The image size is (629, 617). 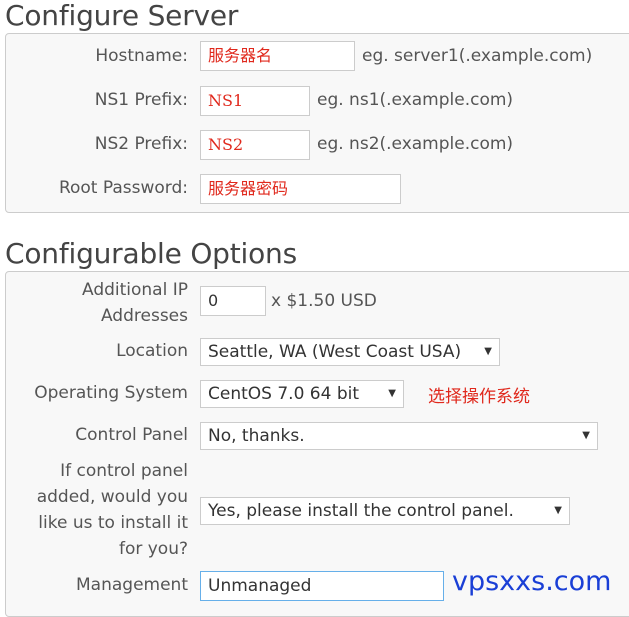 I want to click on install-panel-selected-value: Yes, please install the control panel., so click(x=361, y=511).